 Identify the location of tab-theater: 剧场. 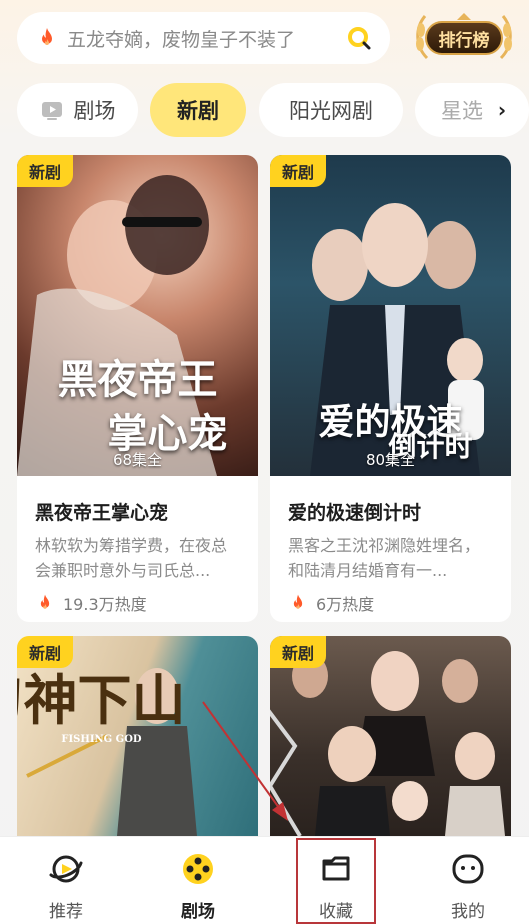
(77, 110).